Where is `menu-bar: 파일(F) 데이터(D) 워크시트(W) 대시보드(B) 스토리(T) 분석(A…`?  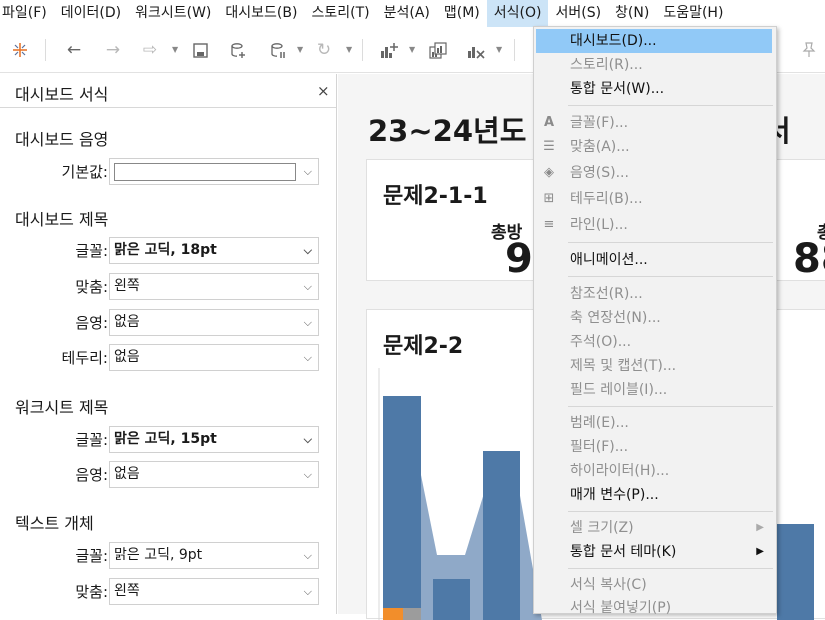
menu-bar: 파일(F) 데이터(D) 워크시트(W) 대시보드(B) 스토리(T) 분석(A… is located at coordinates (412, 13).